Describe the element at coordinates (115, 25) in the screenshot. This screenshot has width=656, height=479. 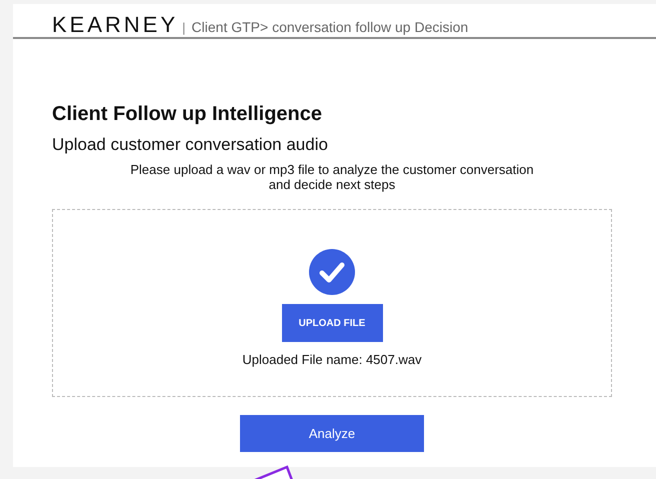
I see `logo: KEARNEY` at that location.